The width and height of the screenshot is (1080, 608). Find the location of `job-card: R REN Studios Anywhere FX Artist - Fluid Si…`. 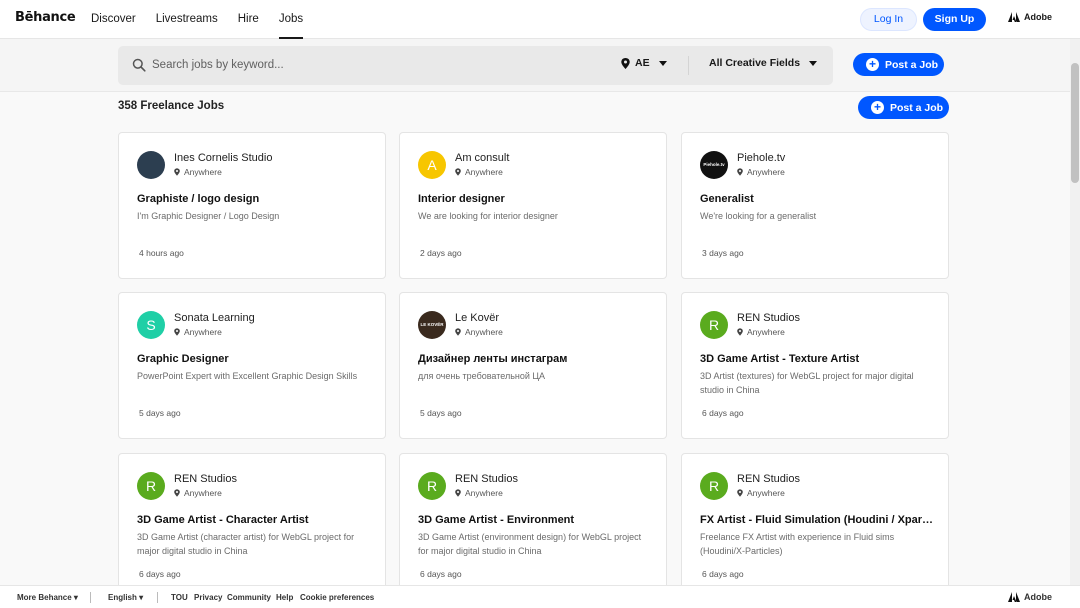

job-card: R REN Studios Anywhere FX Artist - Fluid Si… is located at coordinates (815, 526).